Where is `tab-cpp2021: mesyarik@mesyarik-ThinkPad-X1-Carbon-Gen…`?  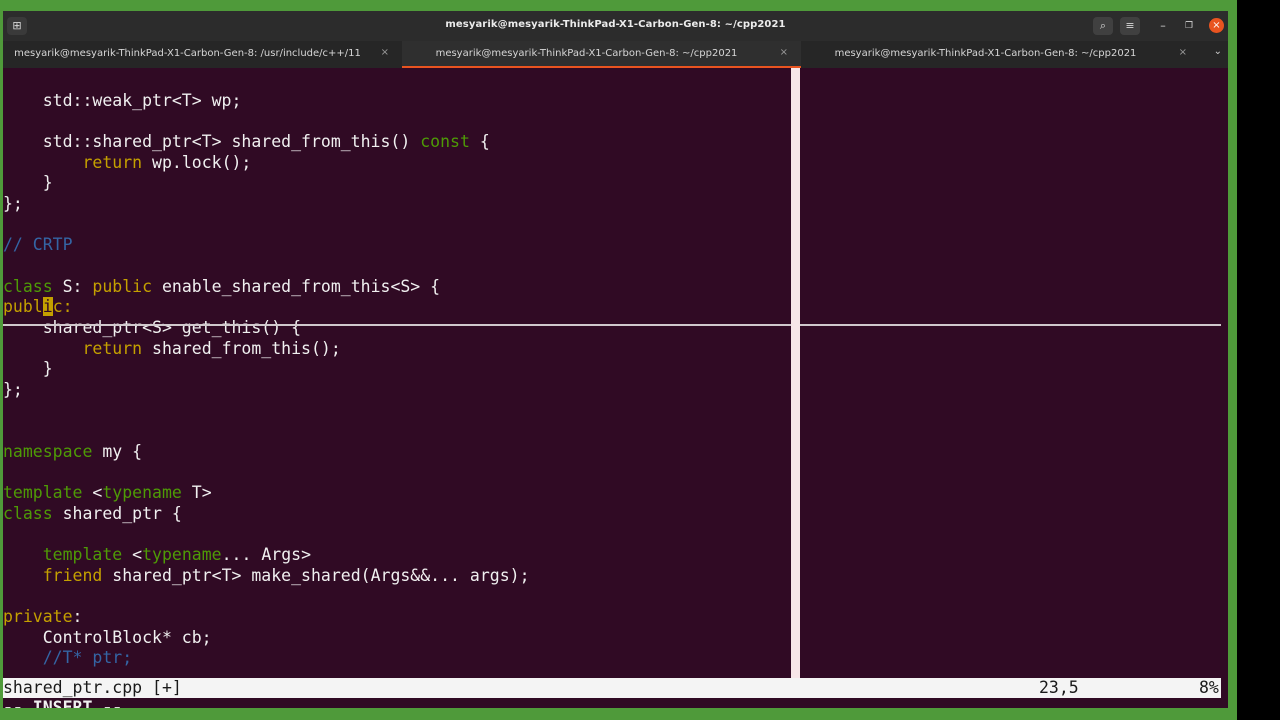 tab-cpp2021: mesyarik@mesyarik-ThinkPad-X1-Carbon-Gen… is located at coordinates (1000, 54).